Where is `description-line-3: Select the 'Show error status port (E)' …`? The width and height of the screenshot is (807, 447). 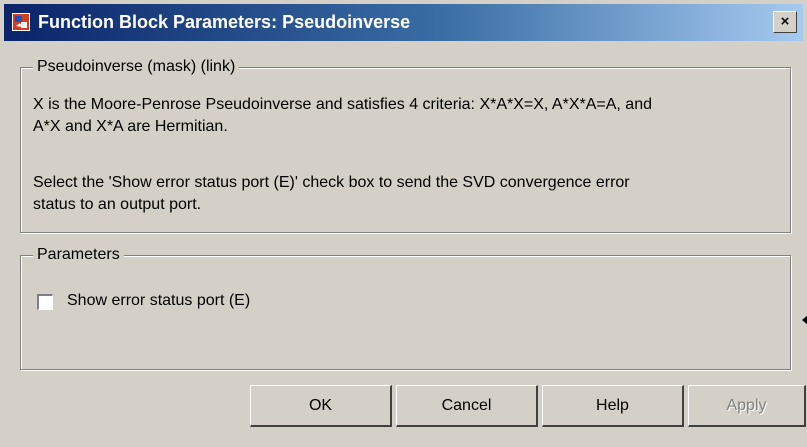
description-line-3: Select the 'Show error status port (E)' … is located at coordinates (331, 182).